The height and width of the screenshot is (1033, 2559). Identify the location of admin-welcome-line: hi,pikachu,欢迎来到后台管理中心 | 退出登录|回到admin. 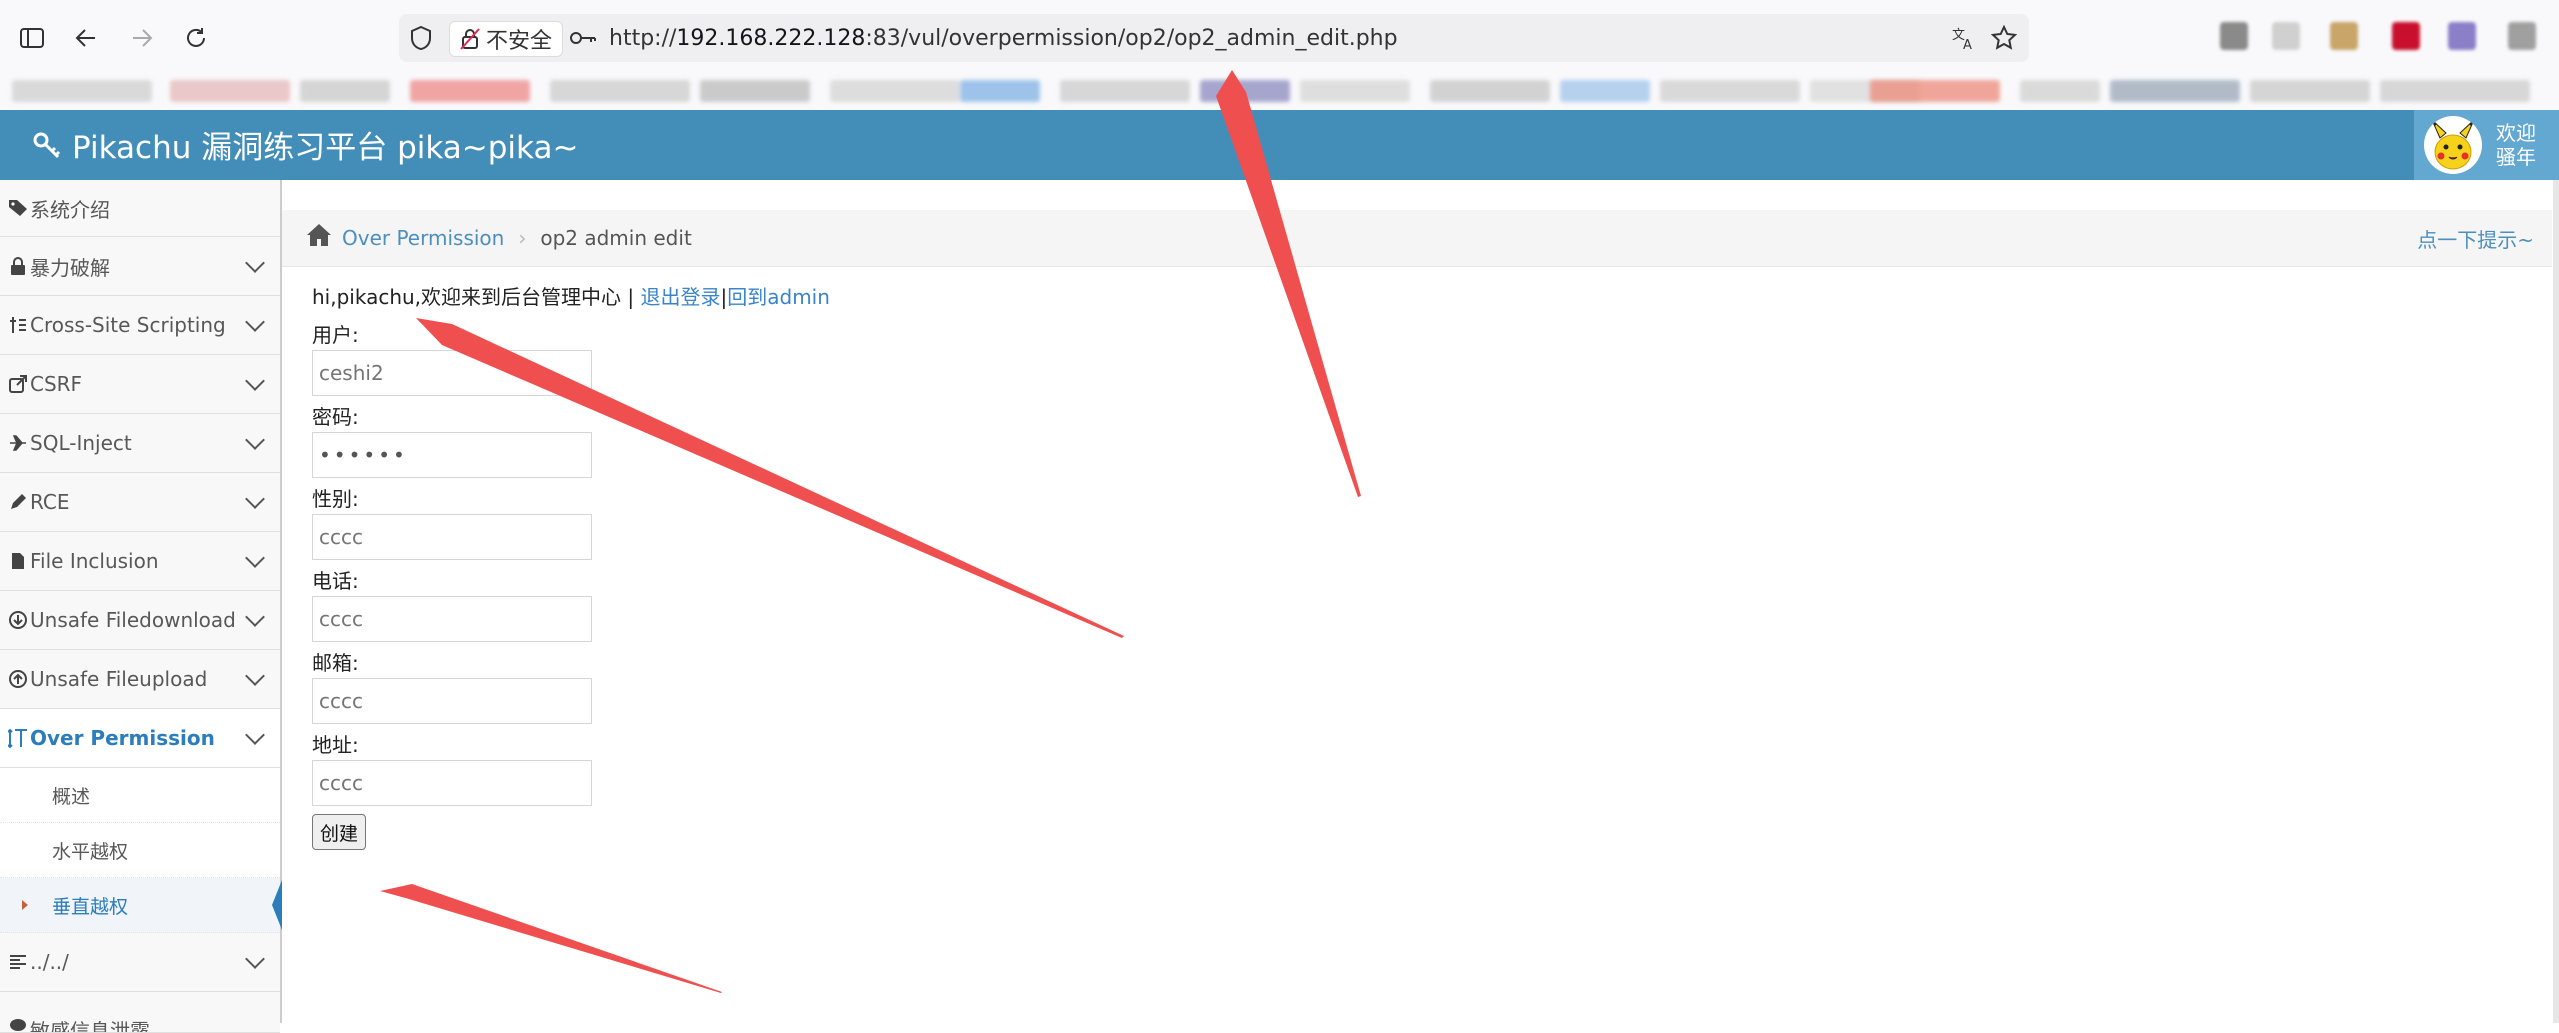
(571, 297).